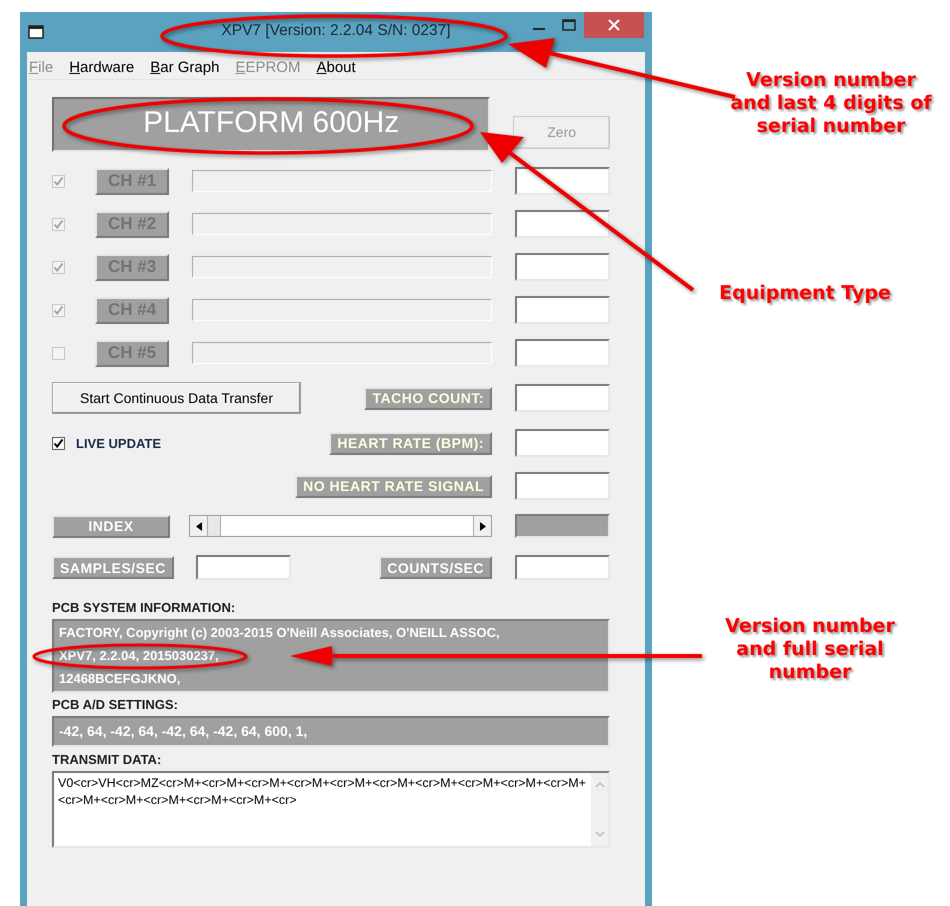 This screenshot has width=950, height=906. I want to click on start-transfer-button: Start Continuous Data Transfer, so click(176, 398).